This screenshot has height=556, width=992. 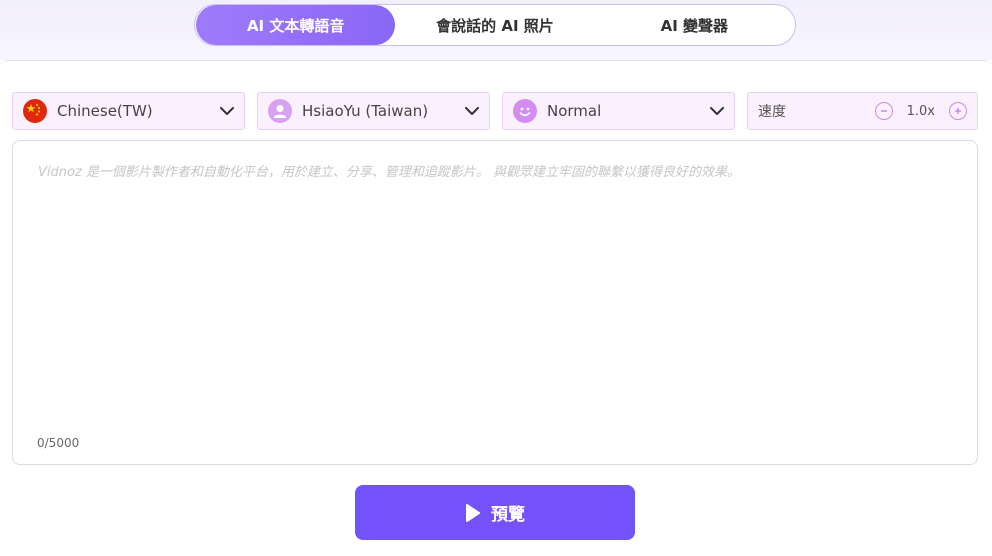 I want to click on preview-label: 預覽, so click(x=508, y=515).